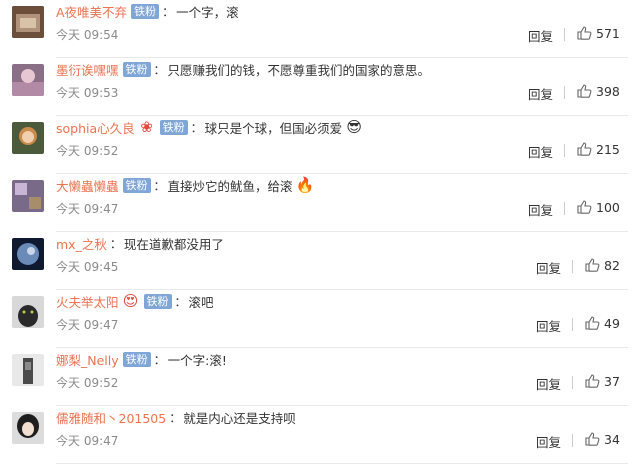 The height and width of the screenshot is (472, 640). What do you see at coordinates (608, 149) in the screenshot?
I see `like-count: 215` at bounding box center [608, 149].